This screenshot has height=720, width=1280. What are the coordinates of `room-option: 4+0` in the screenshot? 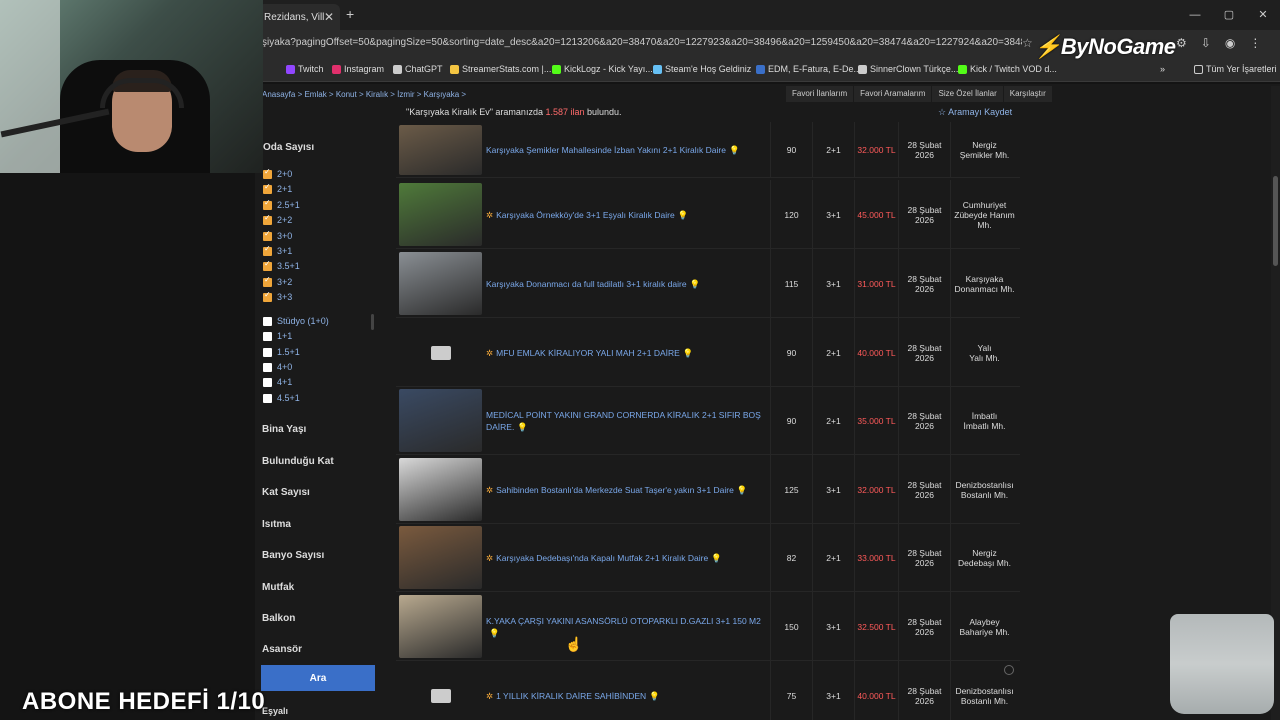 It's located at (277, 367).